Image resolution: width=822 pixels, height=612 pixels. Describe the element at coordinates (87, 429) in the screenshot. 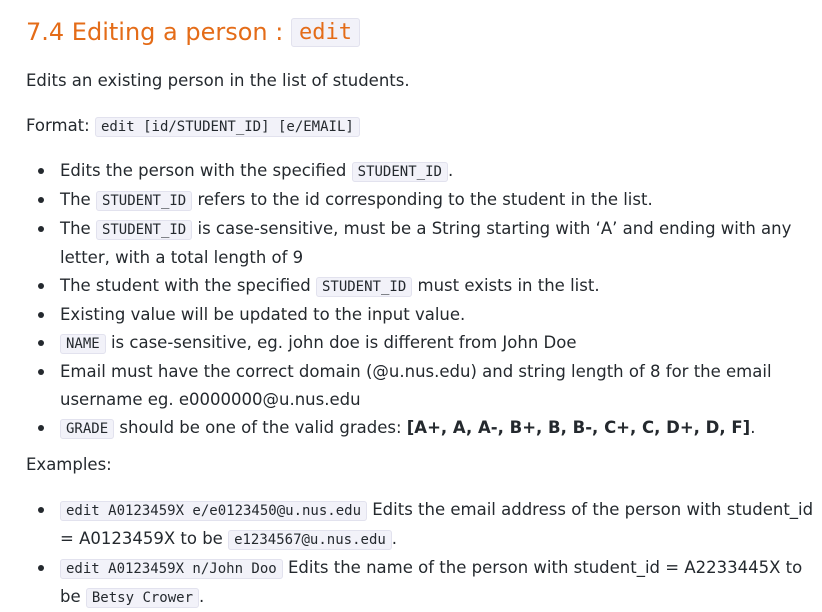

I see `inline-code: GRADE` at that location.